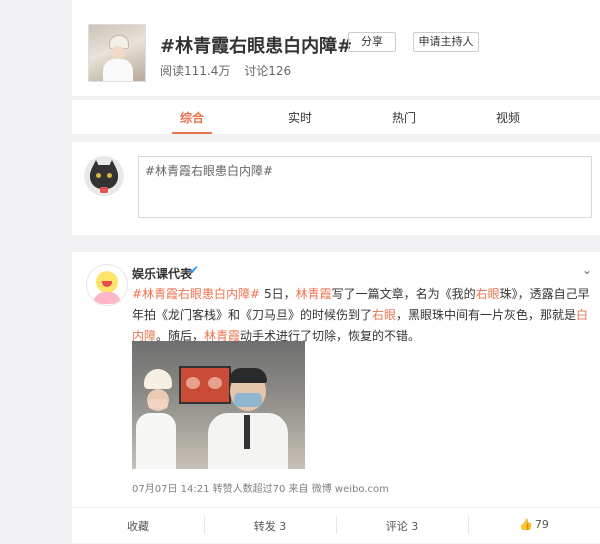  Describe the element at coordinates (138, 526) in the screenshot. I see `collect-button: 收藏` at that location.